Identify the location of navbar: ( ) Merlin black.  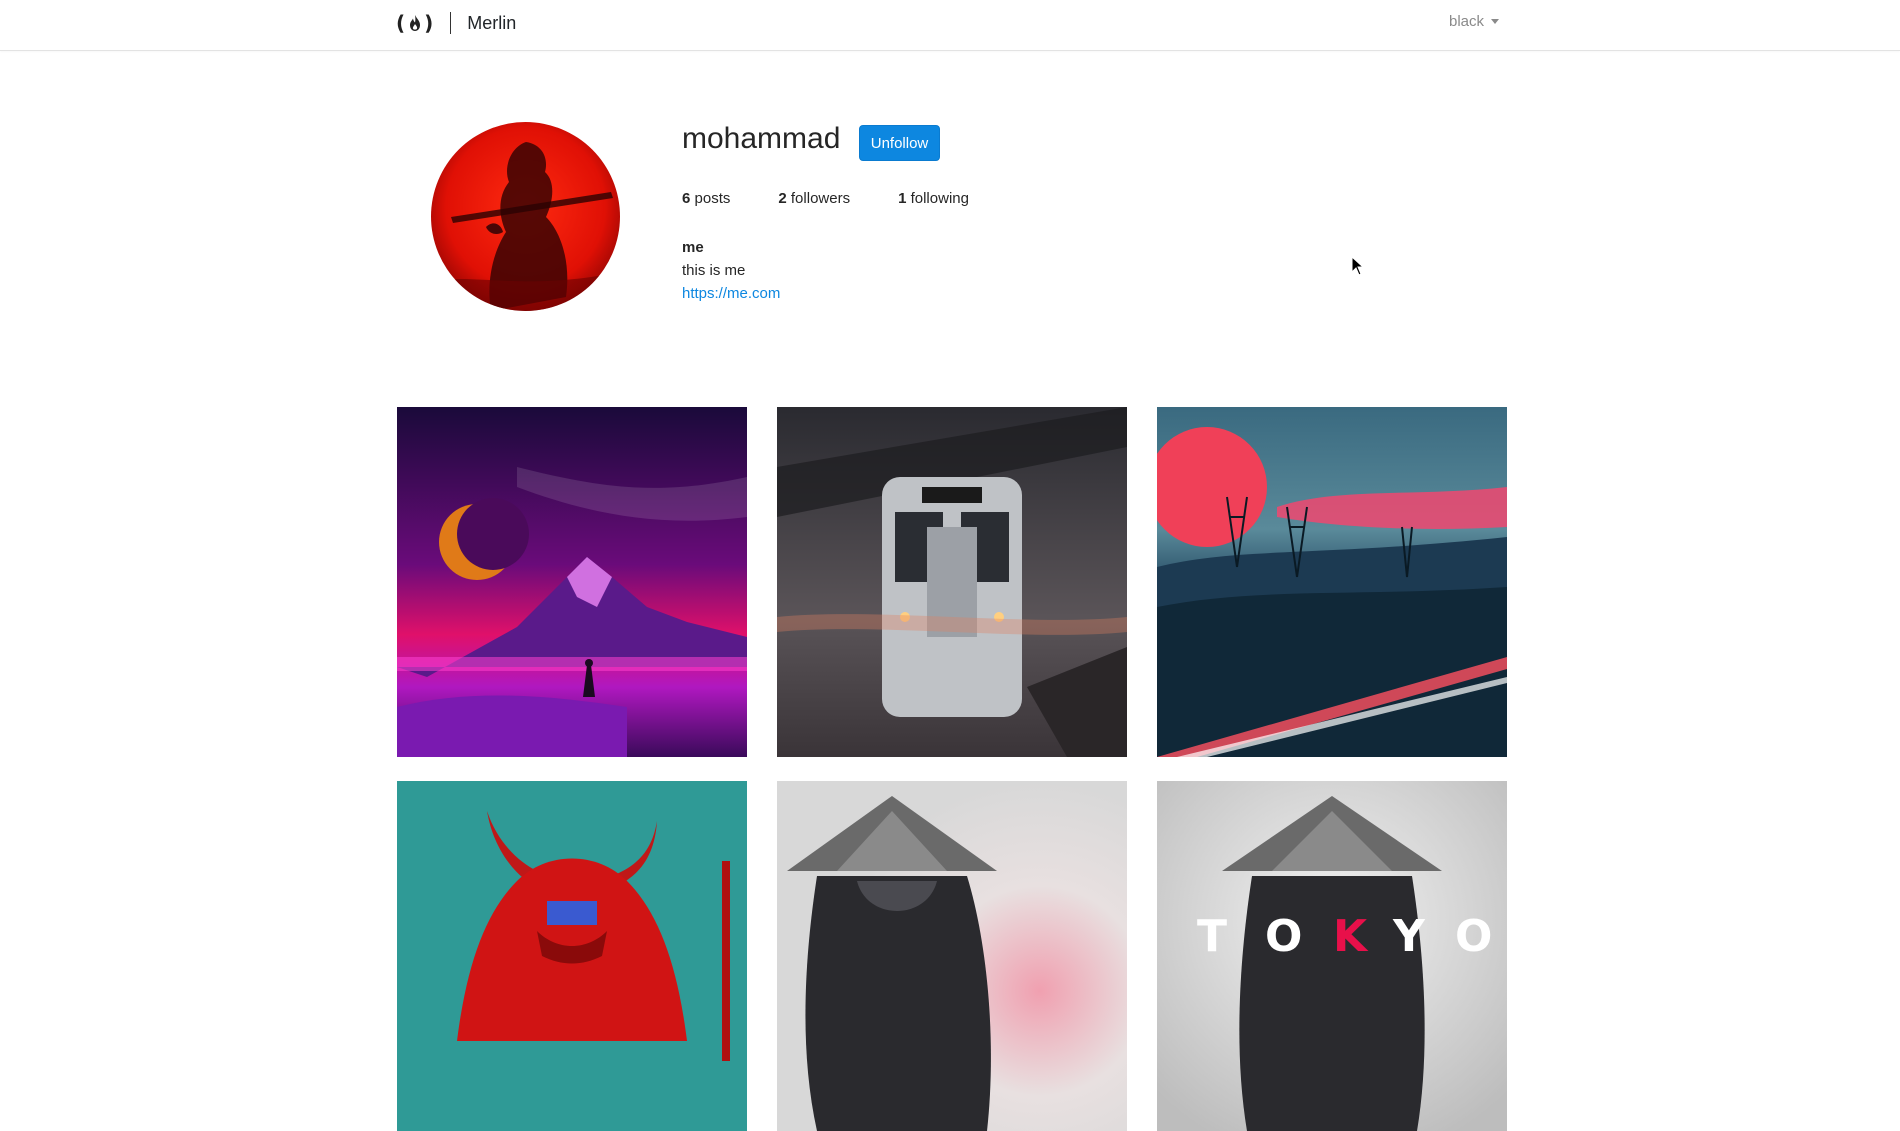
(950, 25).